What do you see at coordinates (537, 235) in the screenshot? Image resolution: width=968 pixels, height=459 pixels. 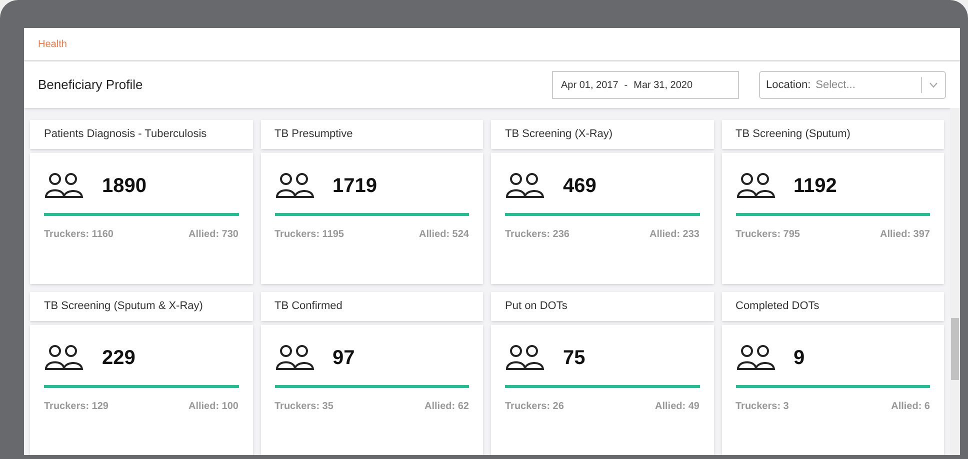 I see `truckers-count: Truckers: 236` at bounding box center [537, 235].